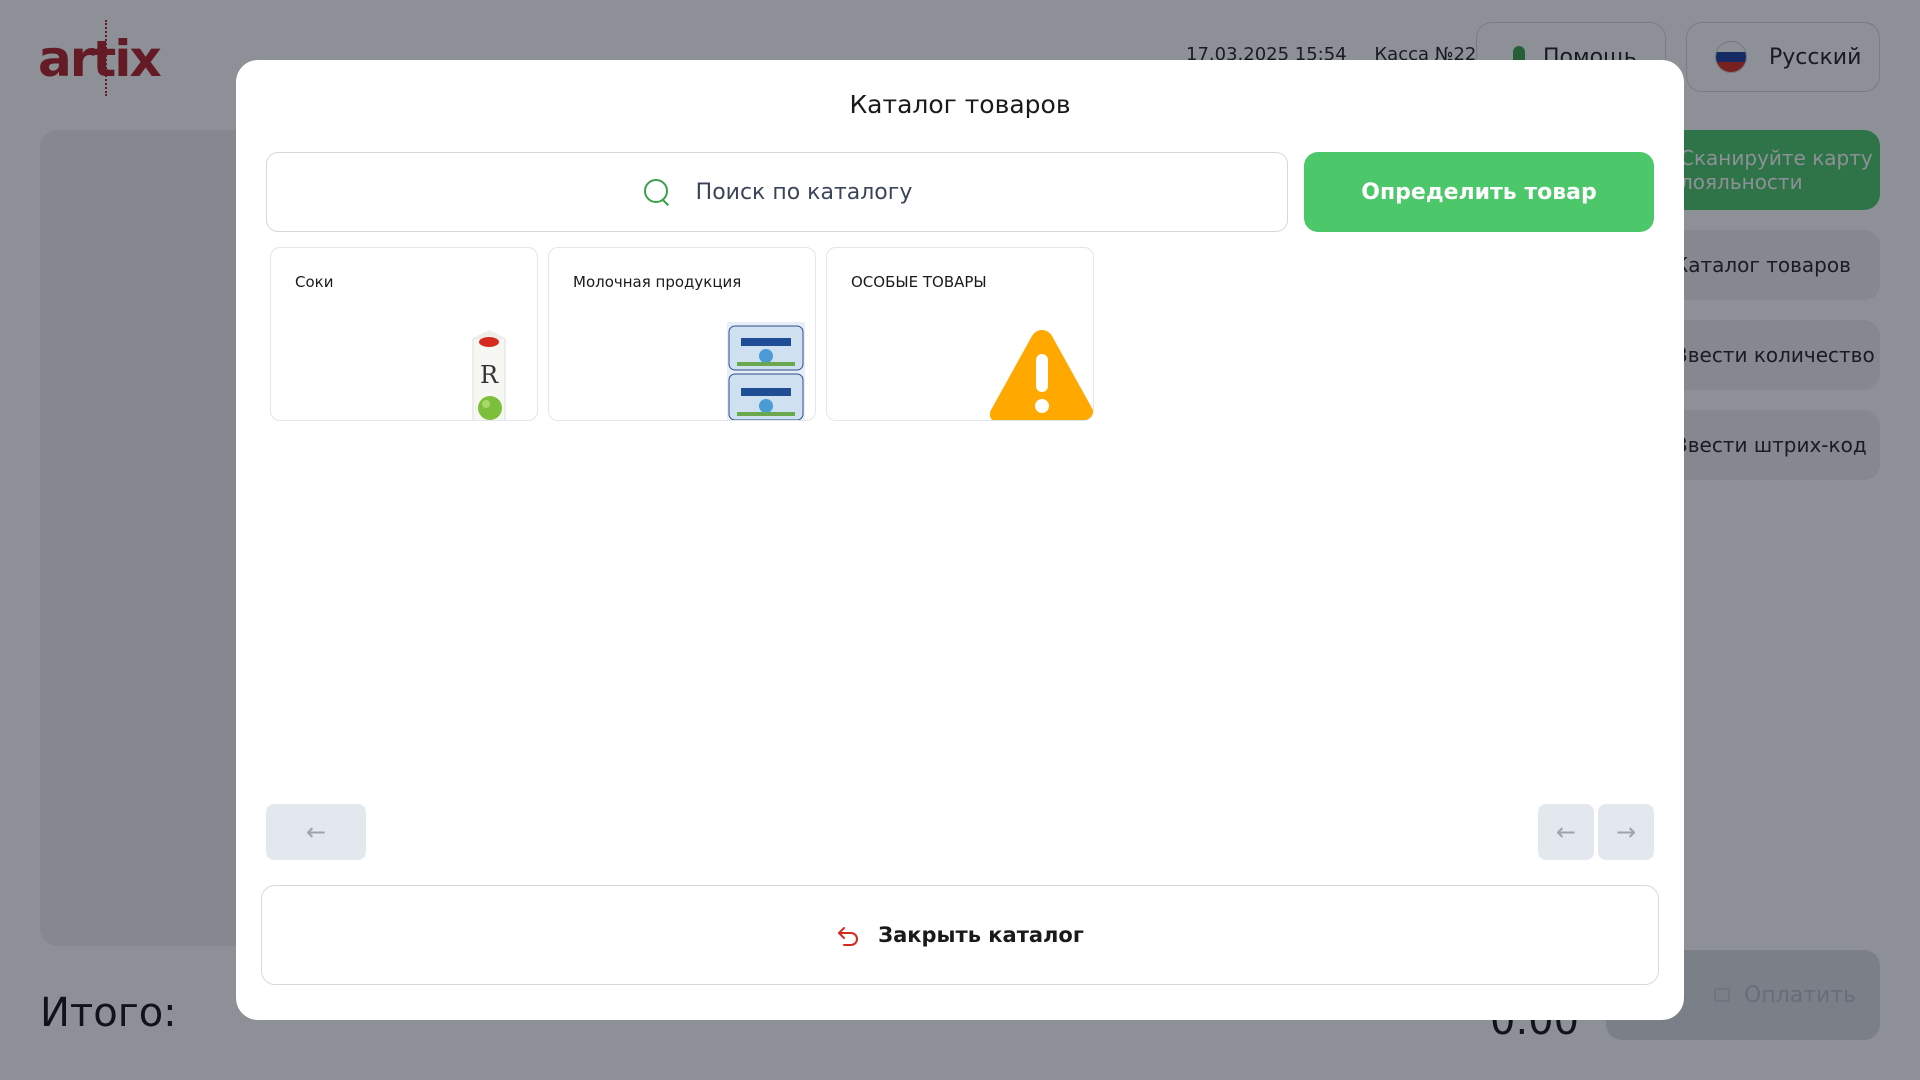 This screenshot has width=1920, height=1080. Describe the element at coordinates (1566, 832) in the screenshot. I see `prev-page-button: ←` at that location.